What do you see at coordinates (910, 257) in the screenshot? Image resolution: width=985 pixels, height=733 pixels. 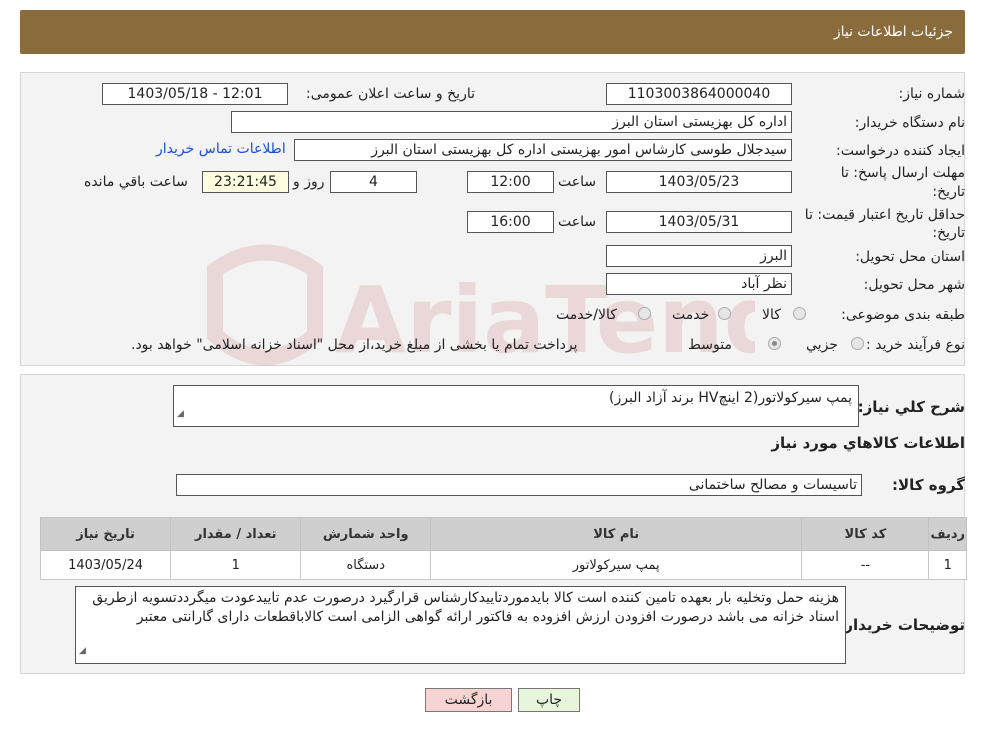 I see `province-label: استان محل تحویل:` at bounding box center [910, 257].